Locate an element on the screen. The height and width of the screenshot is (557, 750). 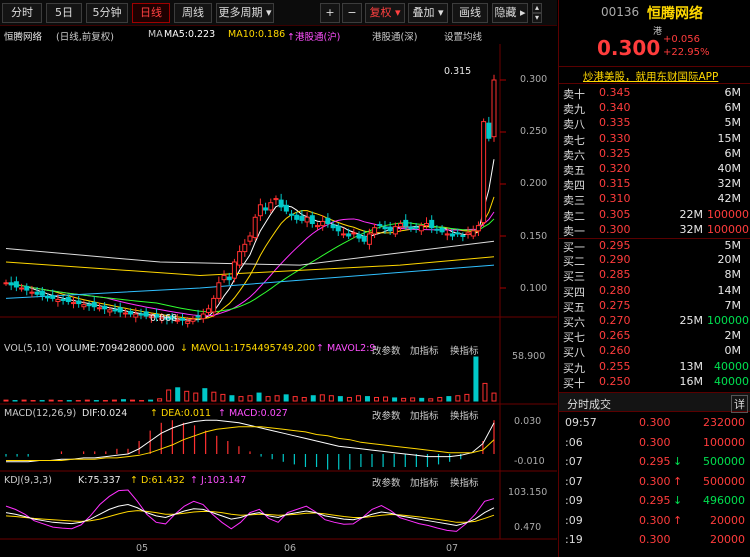
tab-5ri: 5日 is located at coordinates (64, 13).